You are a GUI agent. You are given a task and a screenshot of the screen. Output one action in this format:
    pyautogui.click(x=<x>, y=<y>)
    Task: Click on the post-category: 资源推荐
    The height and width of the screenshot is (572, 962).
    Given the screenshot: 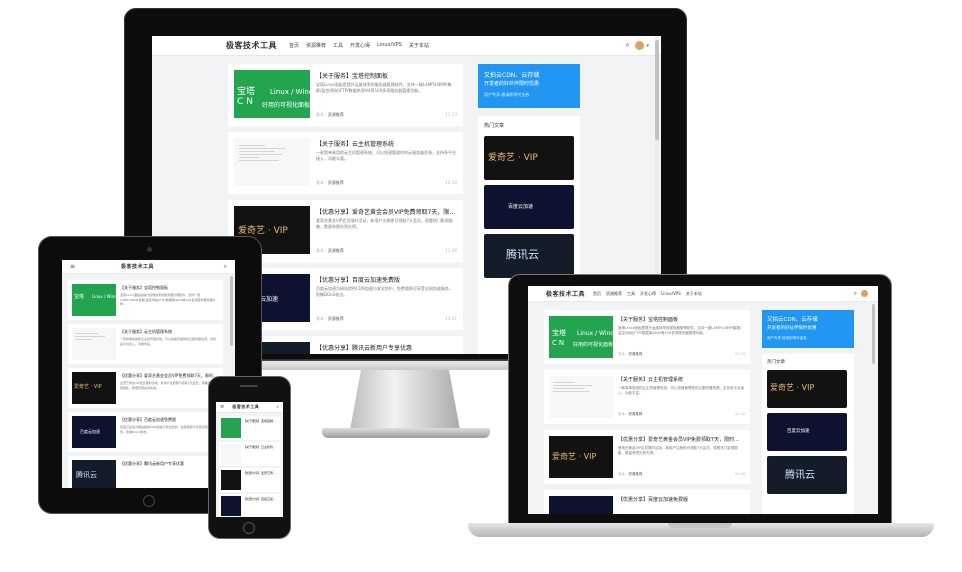 What is the action you would take?
    pyautogui.click(x=336, y=114)
    